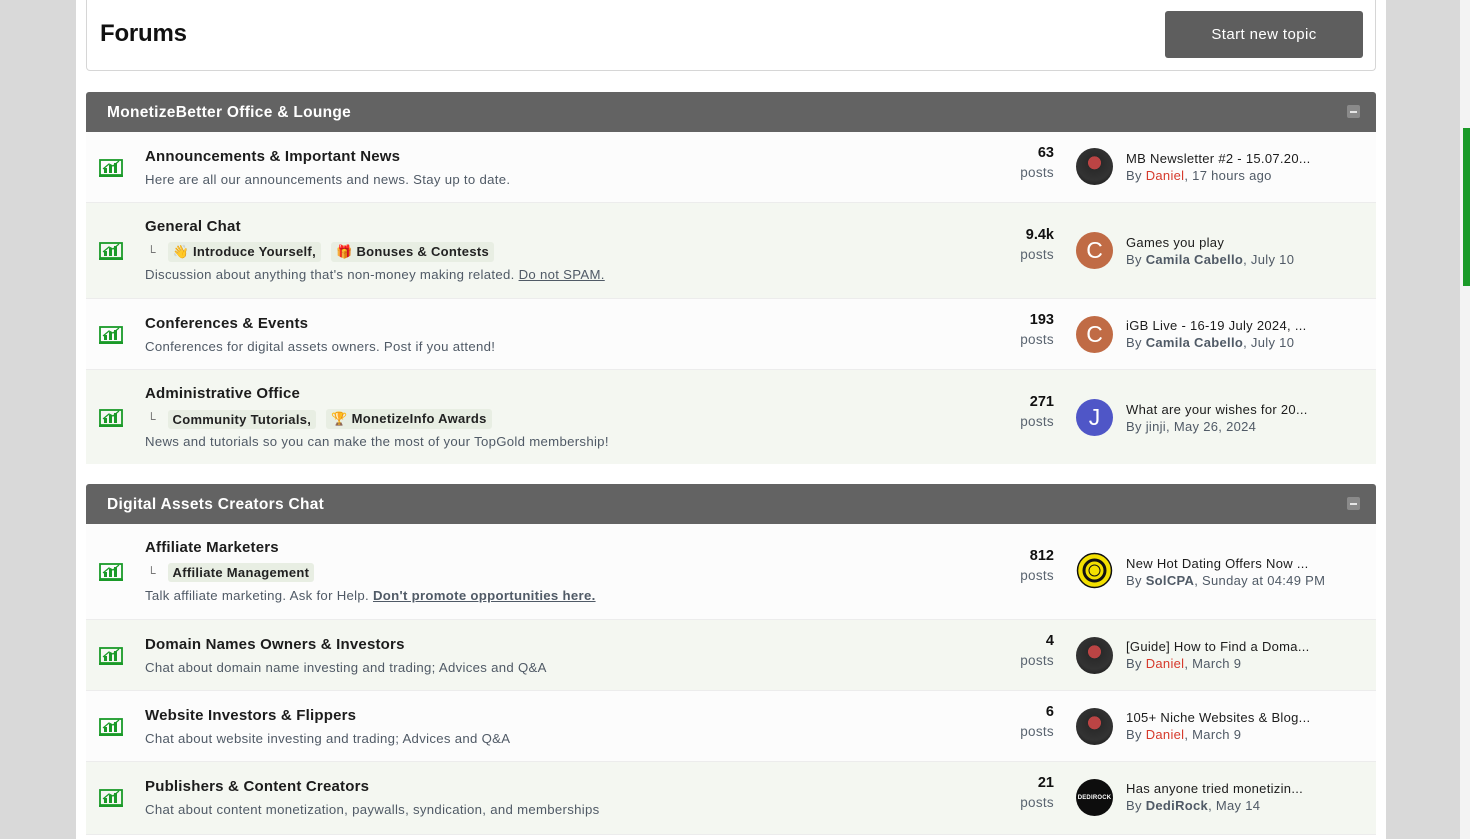 Image resolution: width=1470 pixels, height=839 pixels. I want to click on forum-title: Announcements & Important News, so click(272, 156).